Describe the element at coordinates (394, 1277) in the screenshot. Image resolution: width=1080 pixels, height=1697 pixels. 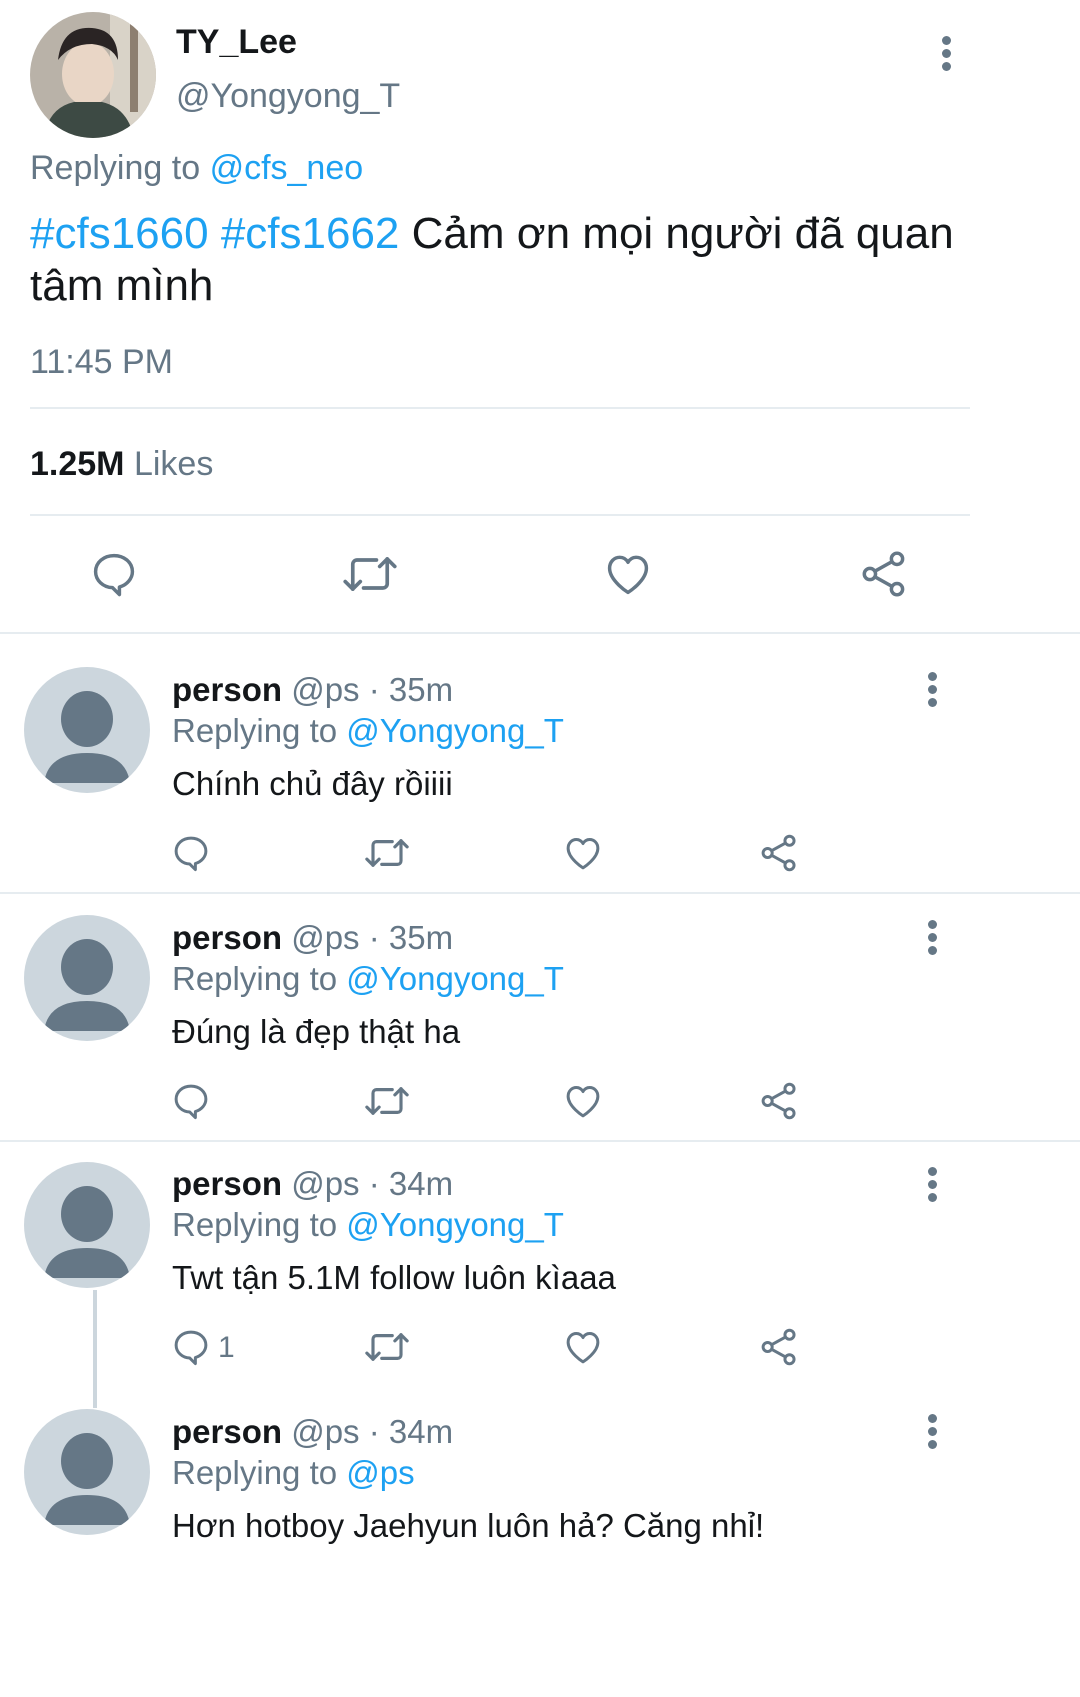
I see `reply-text: Twt tận 5.1M follow luôn kìaaa` at that location.